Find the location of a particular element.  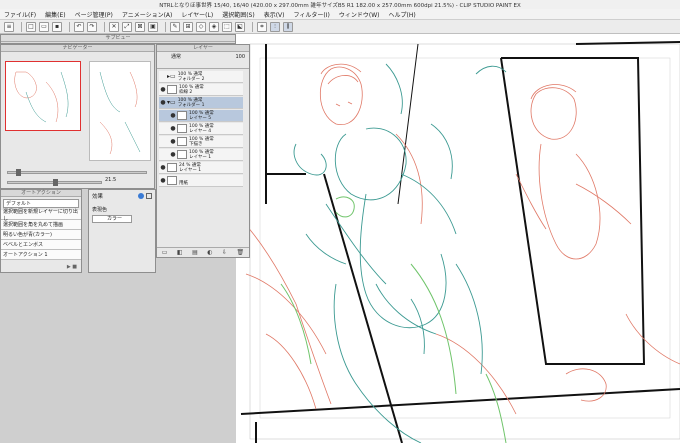

open-icon: ▭ is located at coordinates (44, 26).